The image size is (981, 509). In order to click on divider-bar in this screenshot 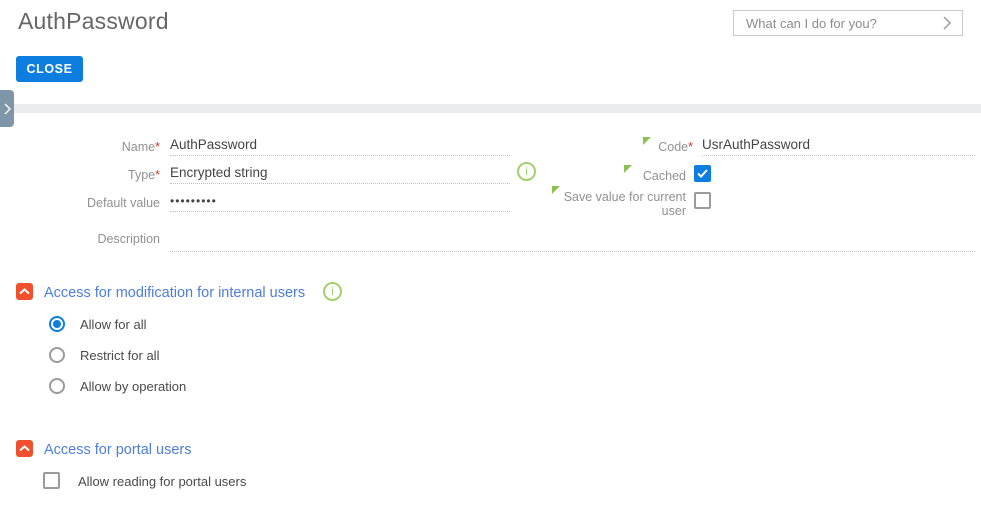, I will do `click(490, 108)`.